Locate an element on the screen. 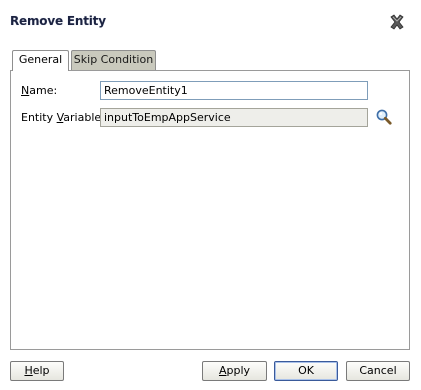  tab-skip-condition: Skip Condition is located at coordinates (113, 60).